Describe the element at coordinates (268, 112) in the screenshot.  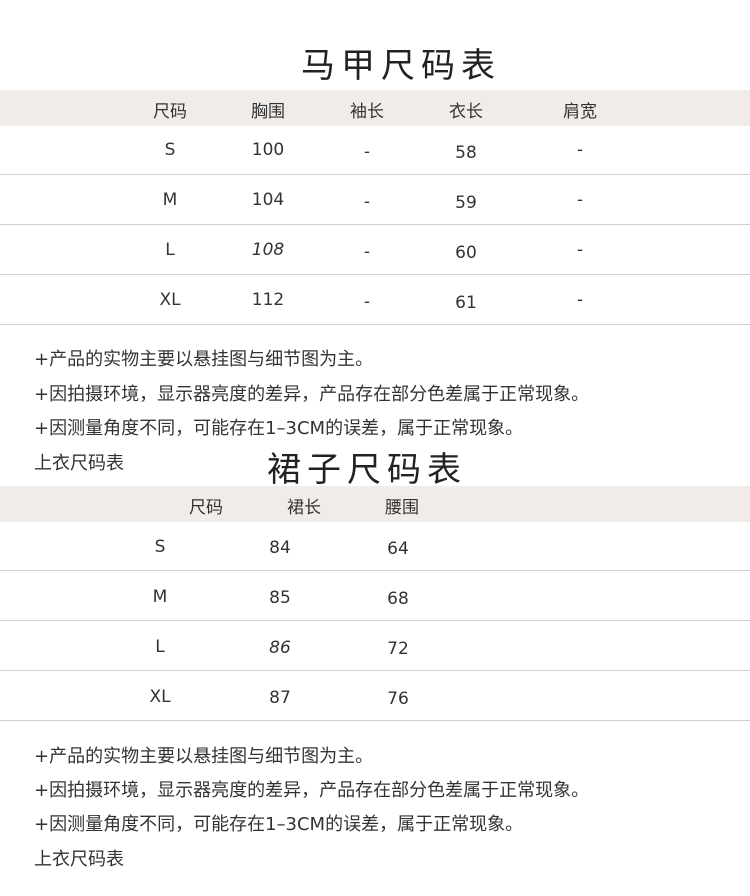
I see `vest-header-chest: 胸围` at that location.